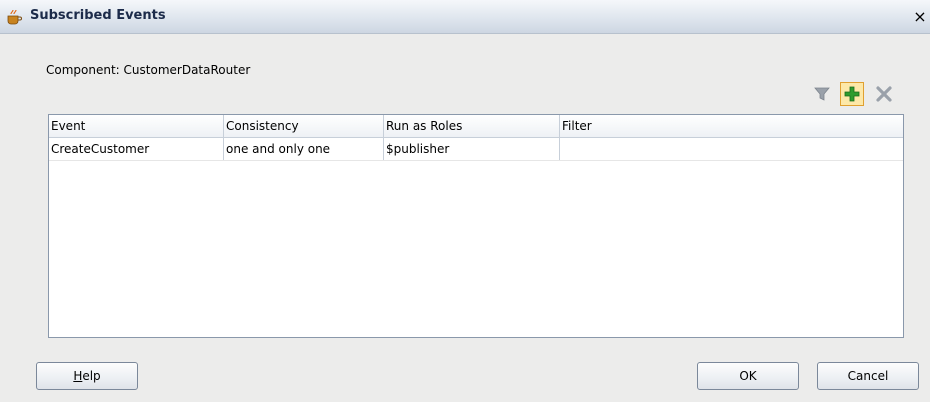  What do you see at coordinates (920, 17) in the screenshot?
I see `close-button: ×` at bounding box center [920, 17].